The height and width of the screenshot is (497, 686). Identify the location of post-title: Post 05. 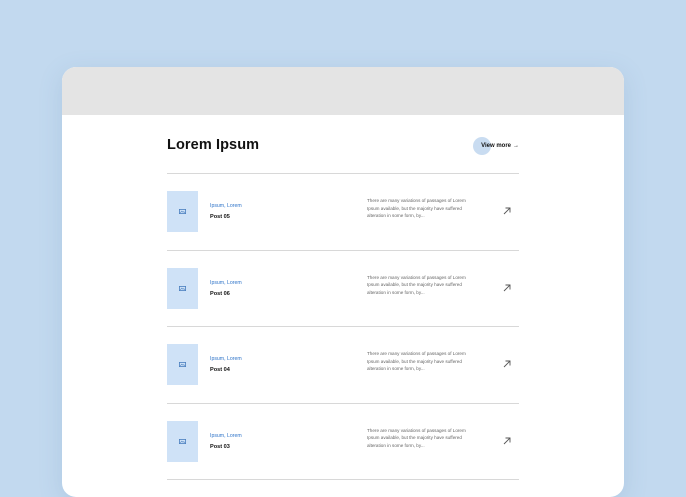
(220, 217).